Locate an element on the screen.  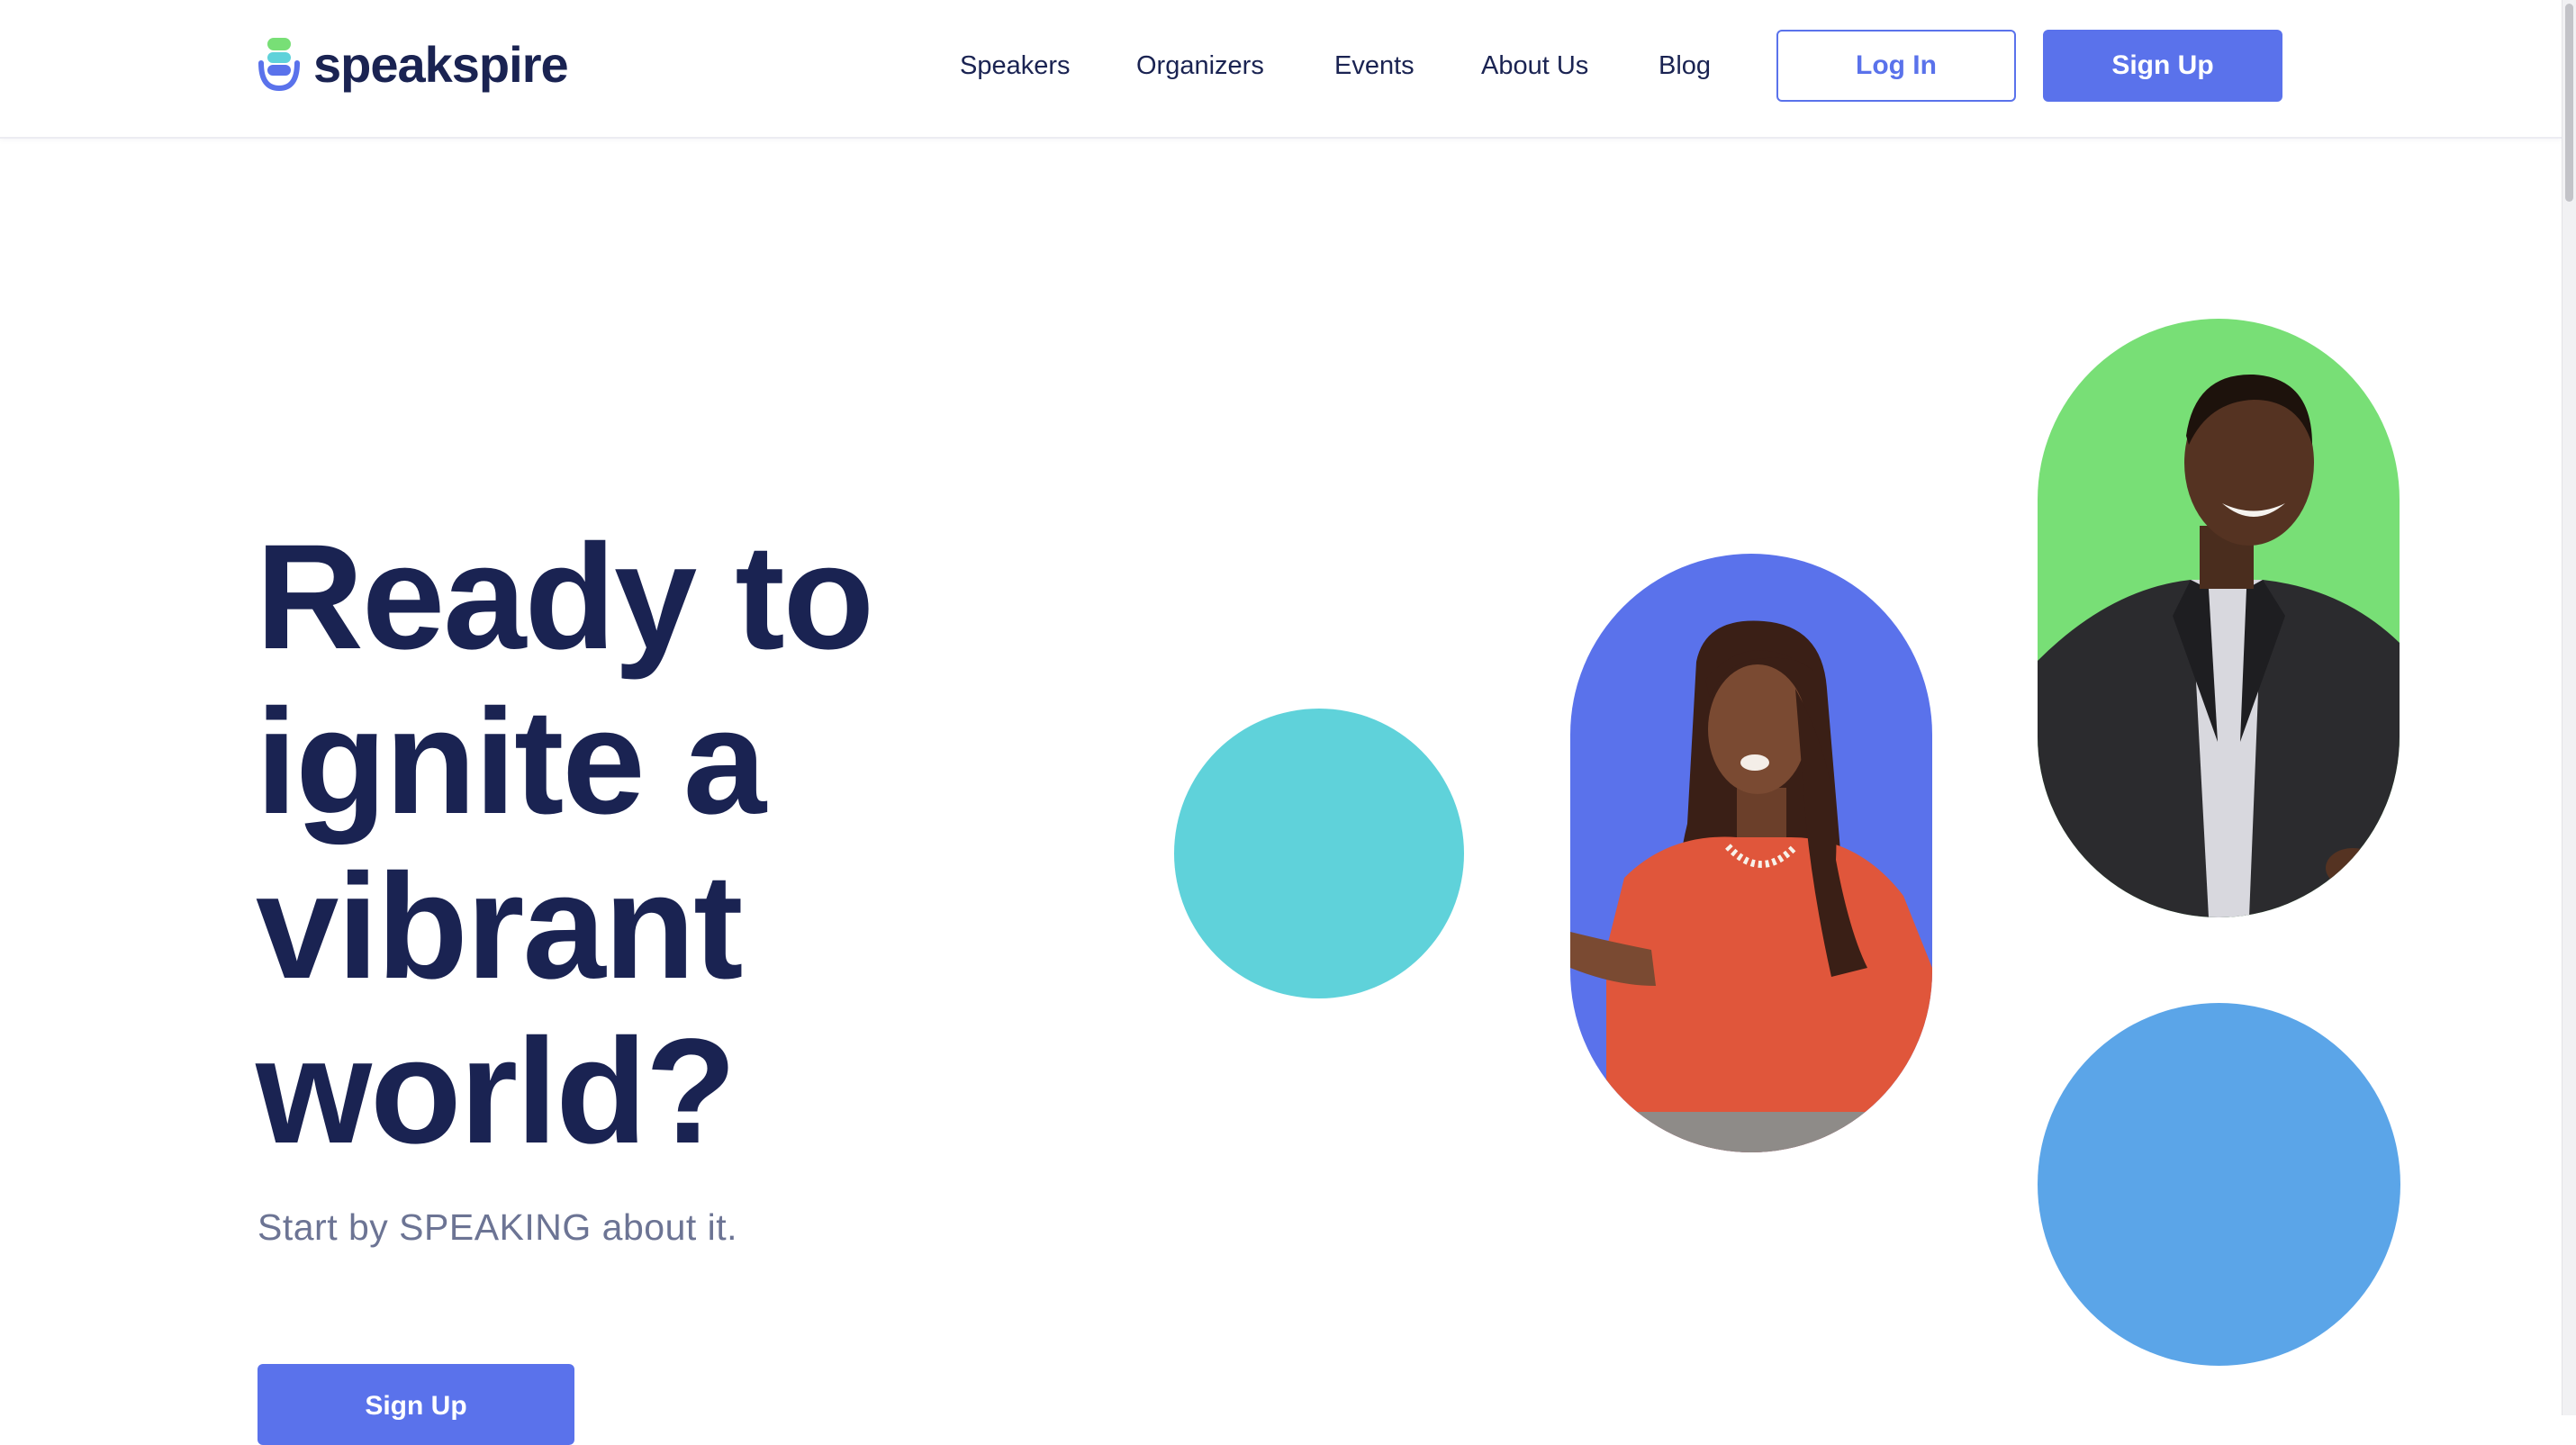
hero-title-line: ignite a is located at coordinates (511, 762).